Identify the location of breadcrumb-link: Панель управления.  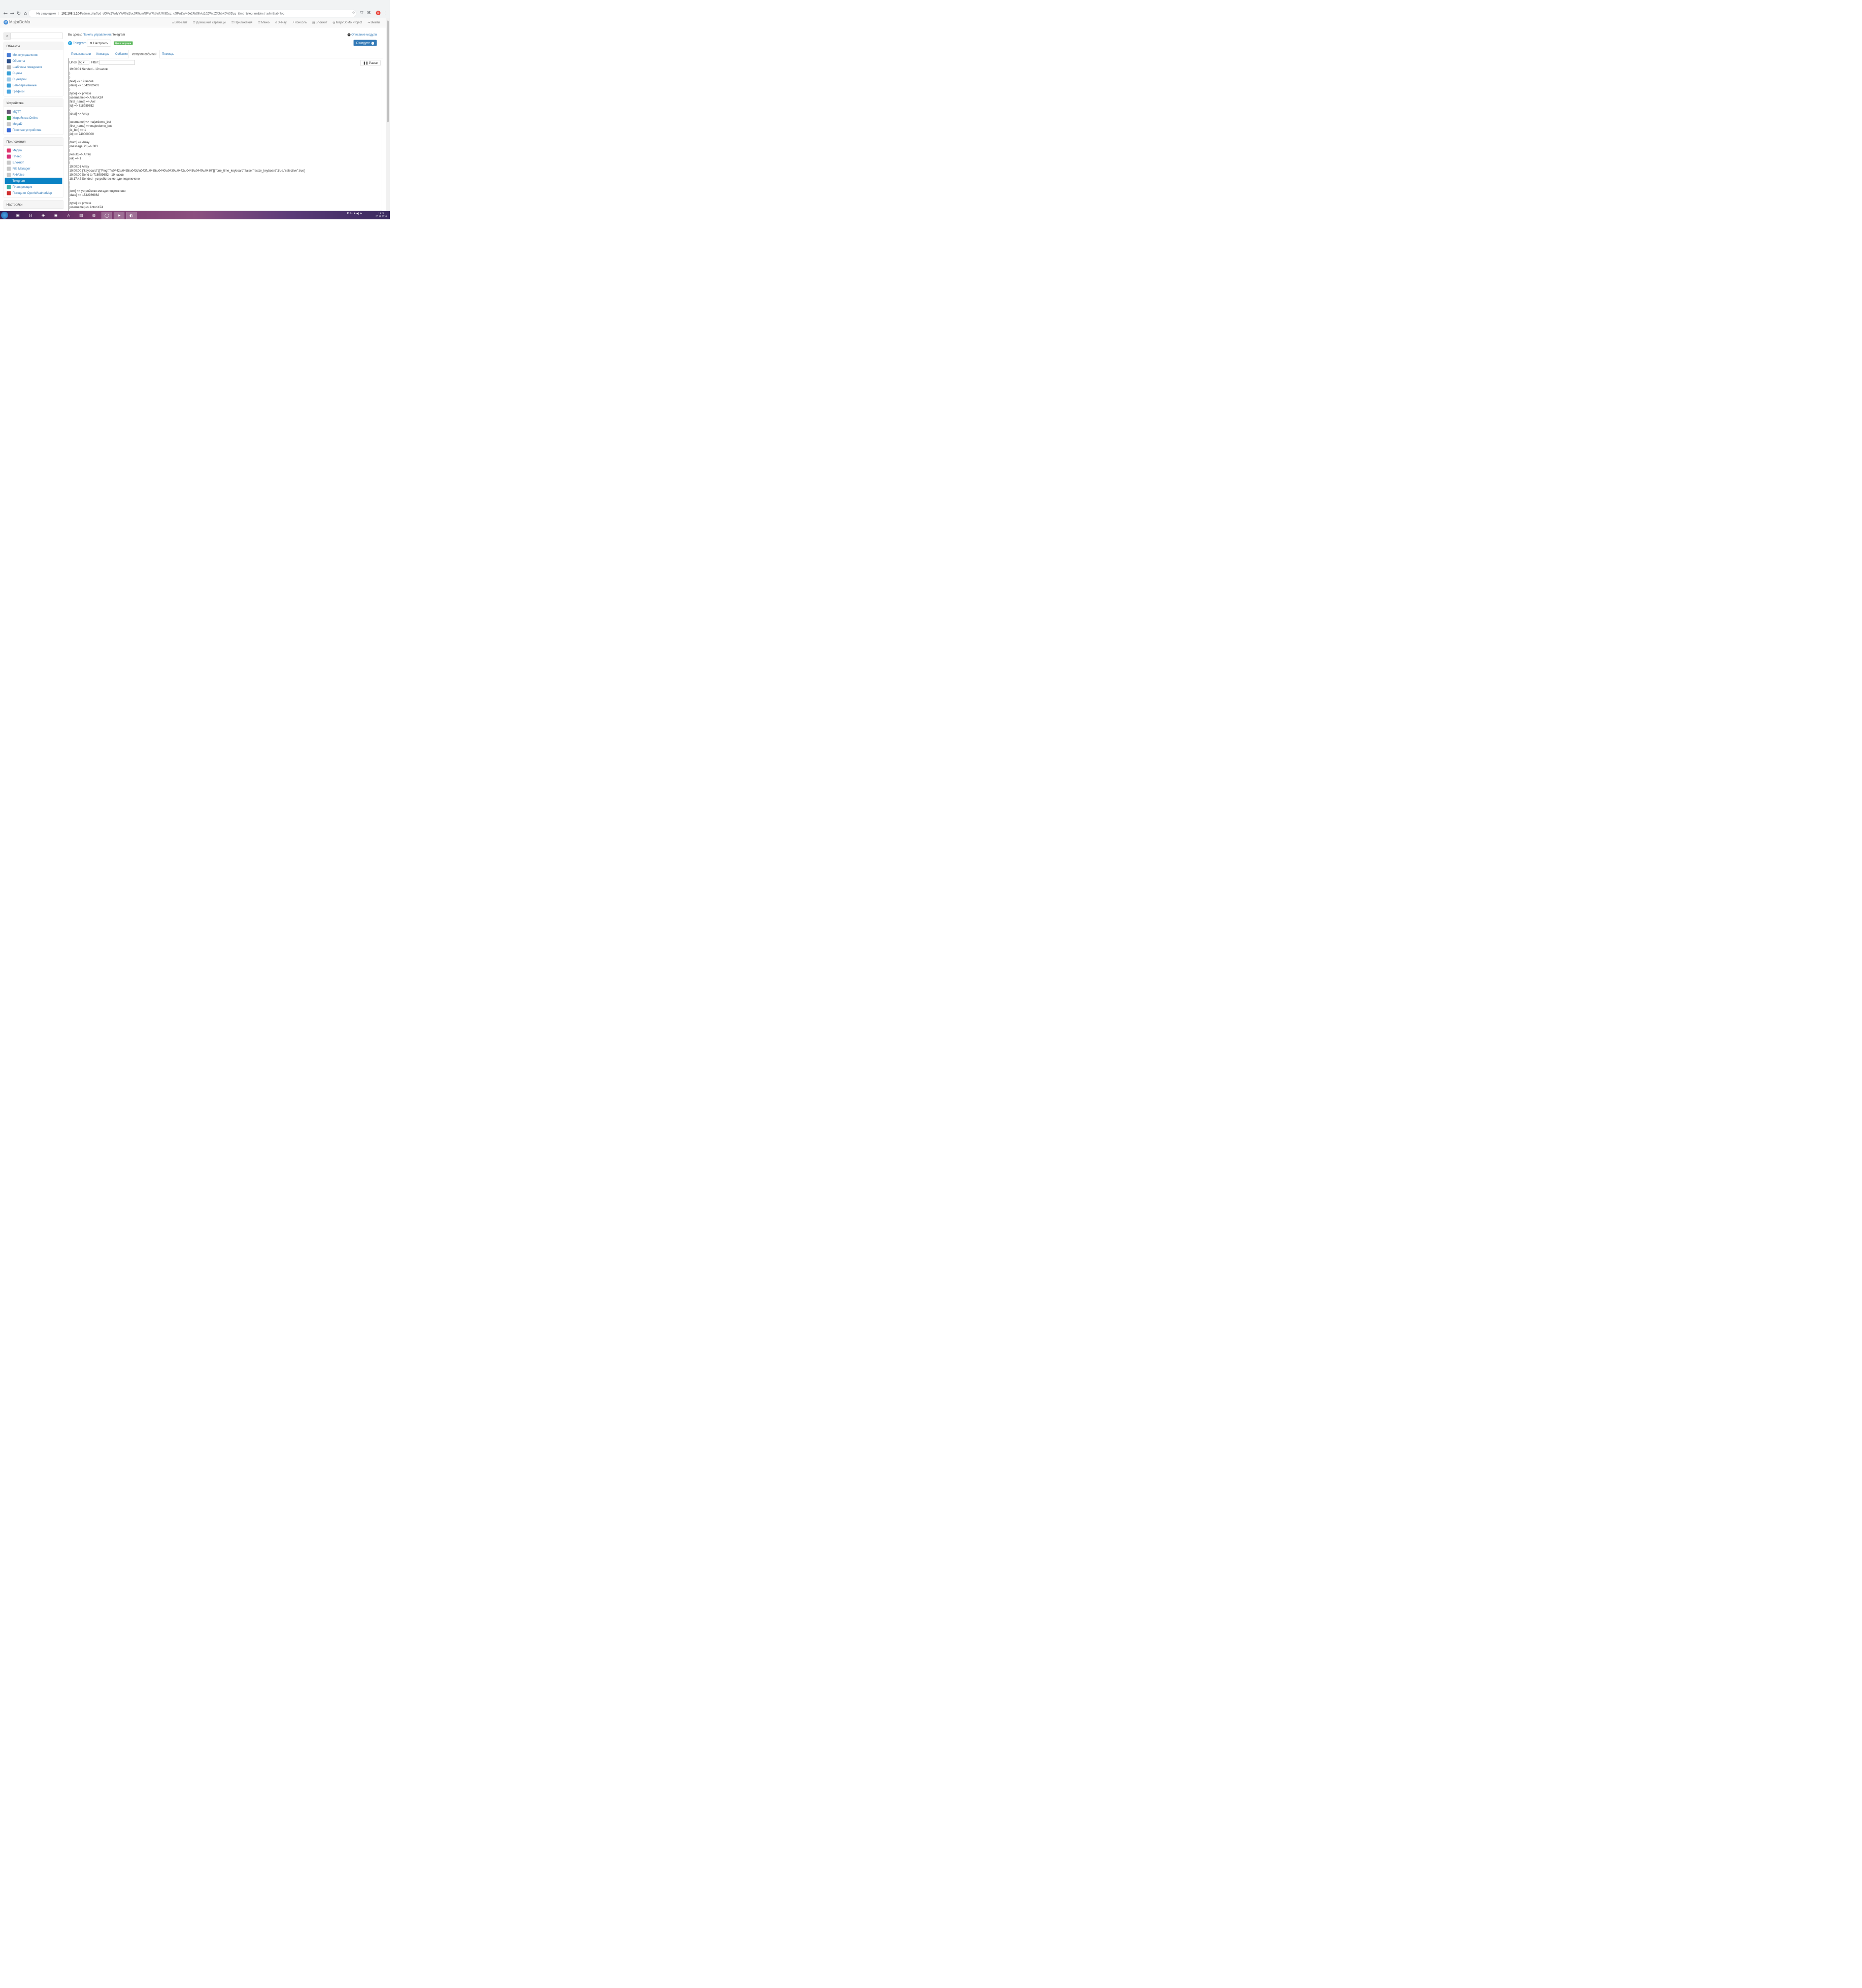
(97, 35).